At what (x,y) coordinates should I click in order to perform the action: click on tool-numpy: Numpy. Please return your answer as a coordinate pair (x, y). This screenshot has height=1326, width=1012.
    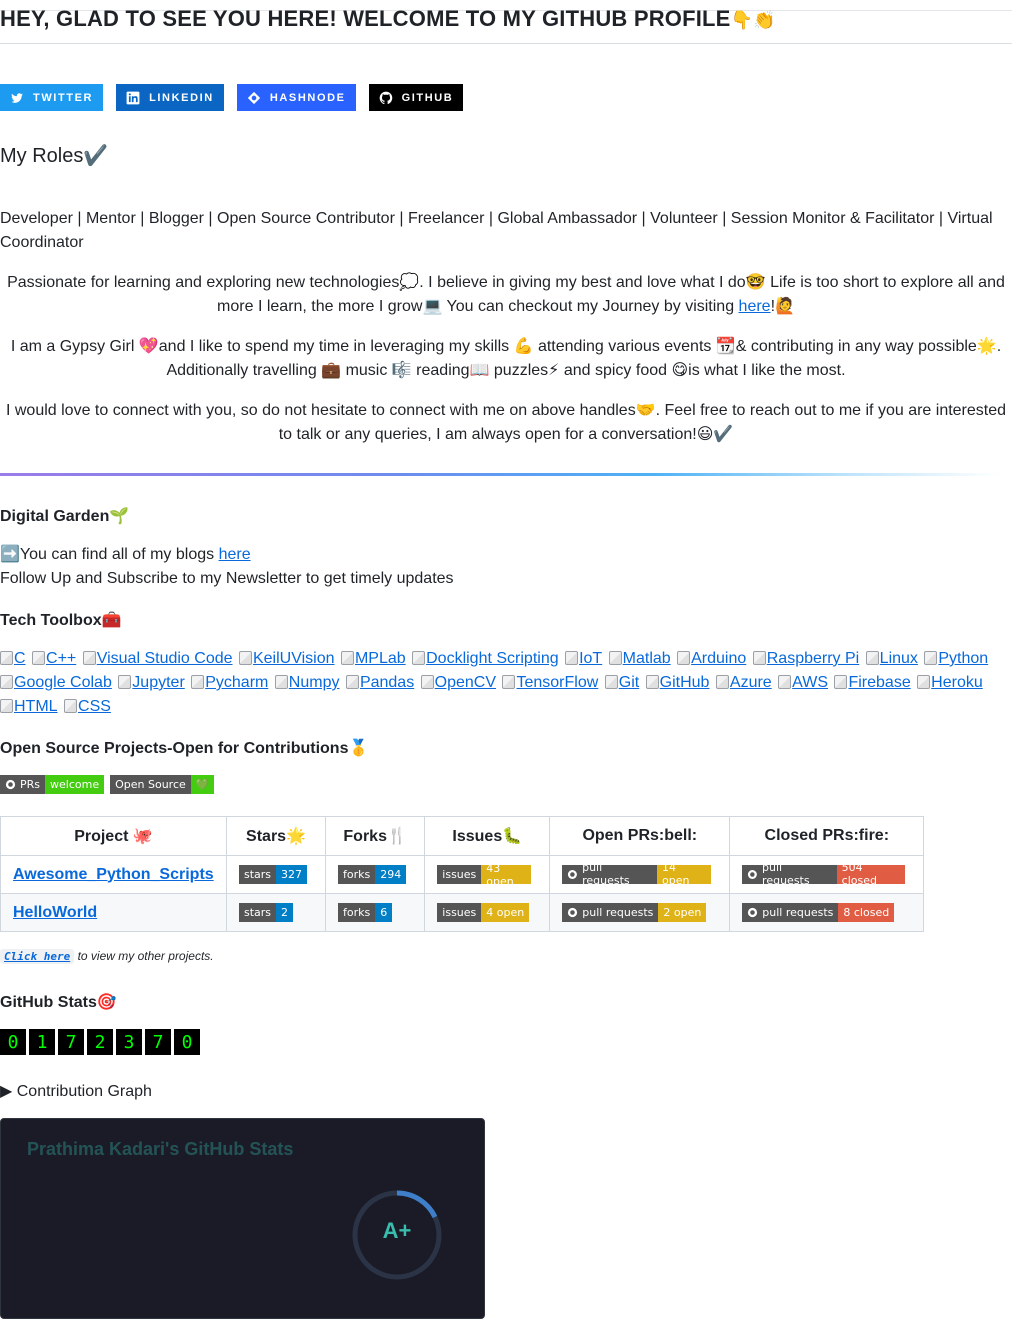
    Looking at the image, I should click on (306, 682).